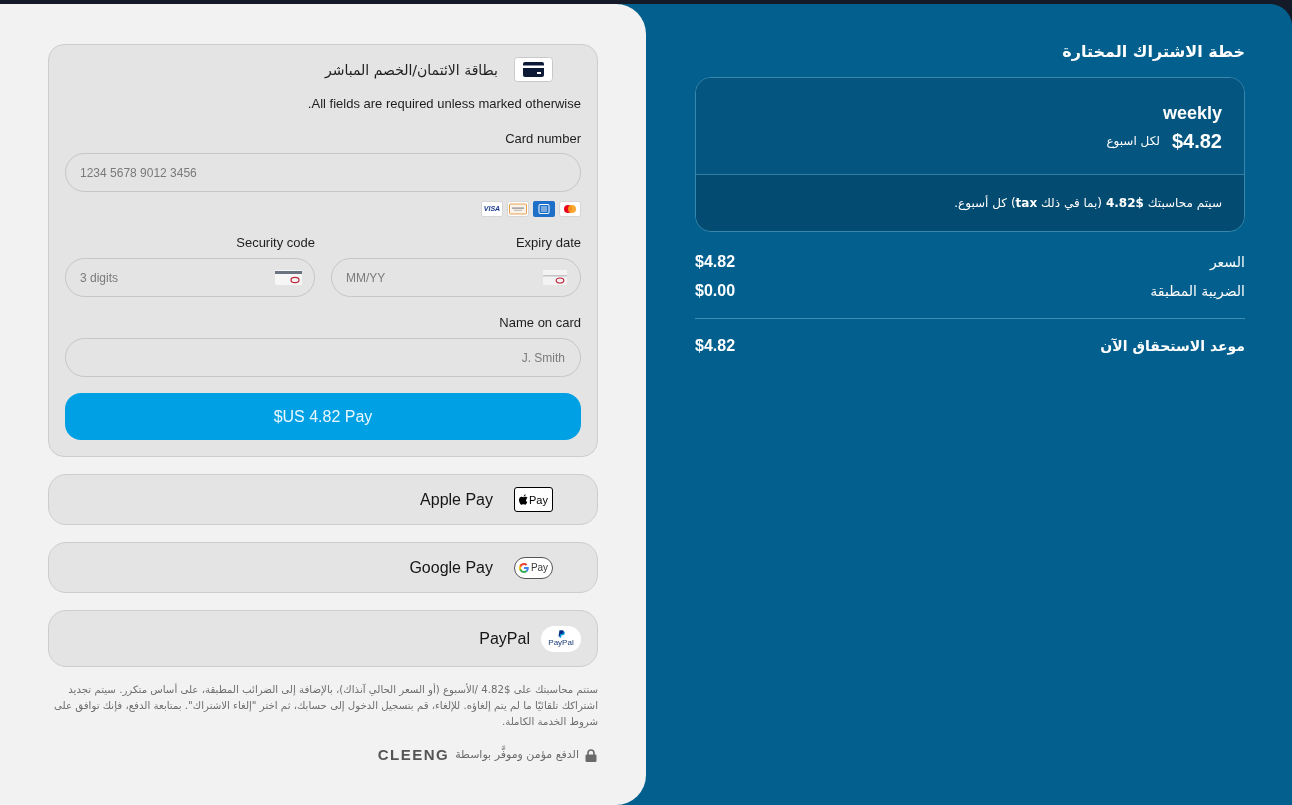  What do you see at coordinates (555, 277) in the screenshot?
I see `card-front-icon` at bounding box center [555, 277].